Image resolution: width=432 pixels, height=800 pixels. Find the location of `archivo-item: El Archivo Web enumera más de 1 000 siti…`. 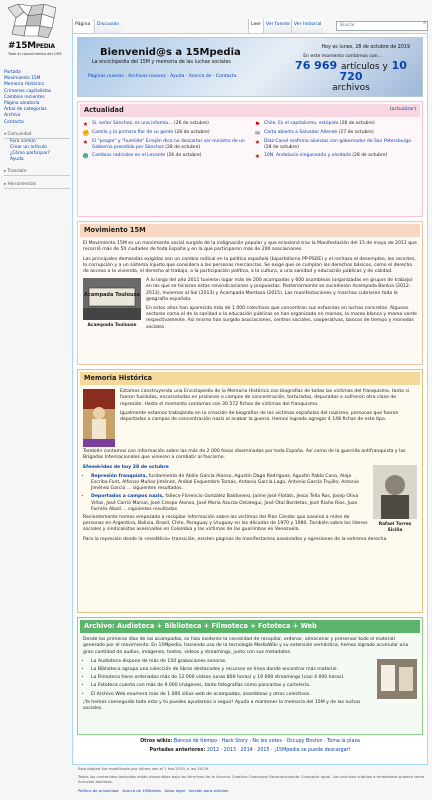

archivo-item: El Archivo Web enumera más de 1 000 siti… is located at coordinates (254, 695).